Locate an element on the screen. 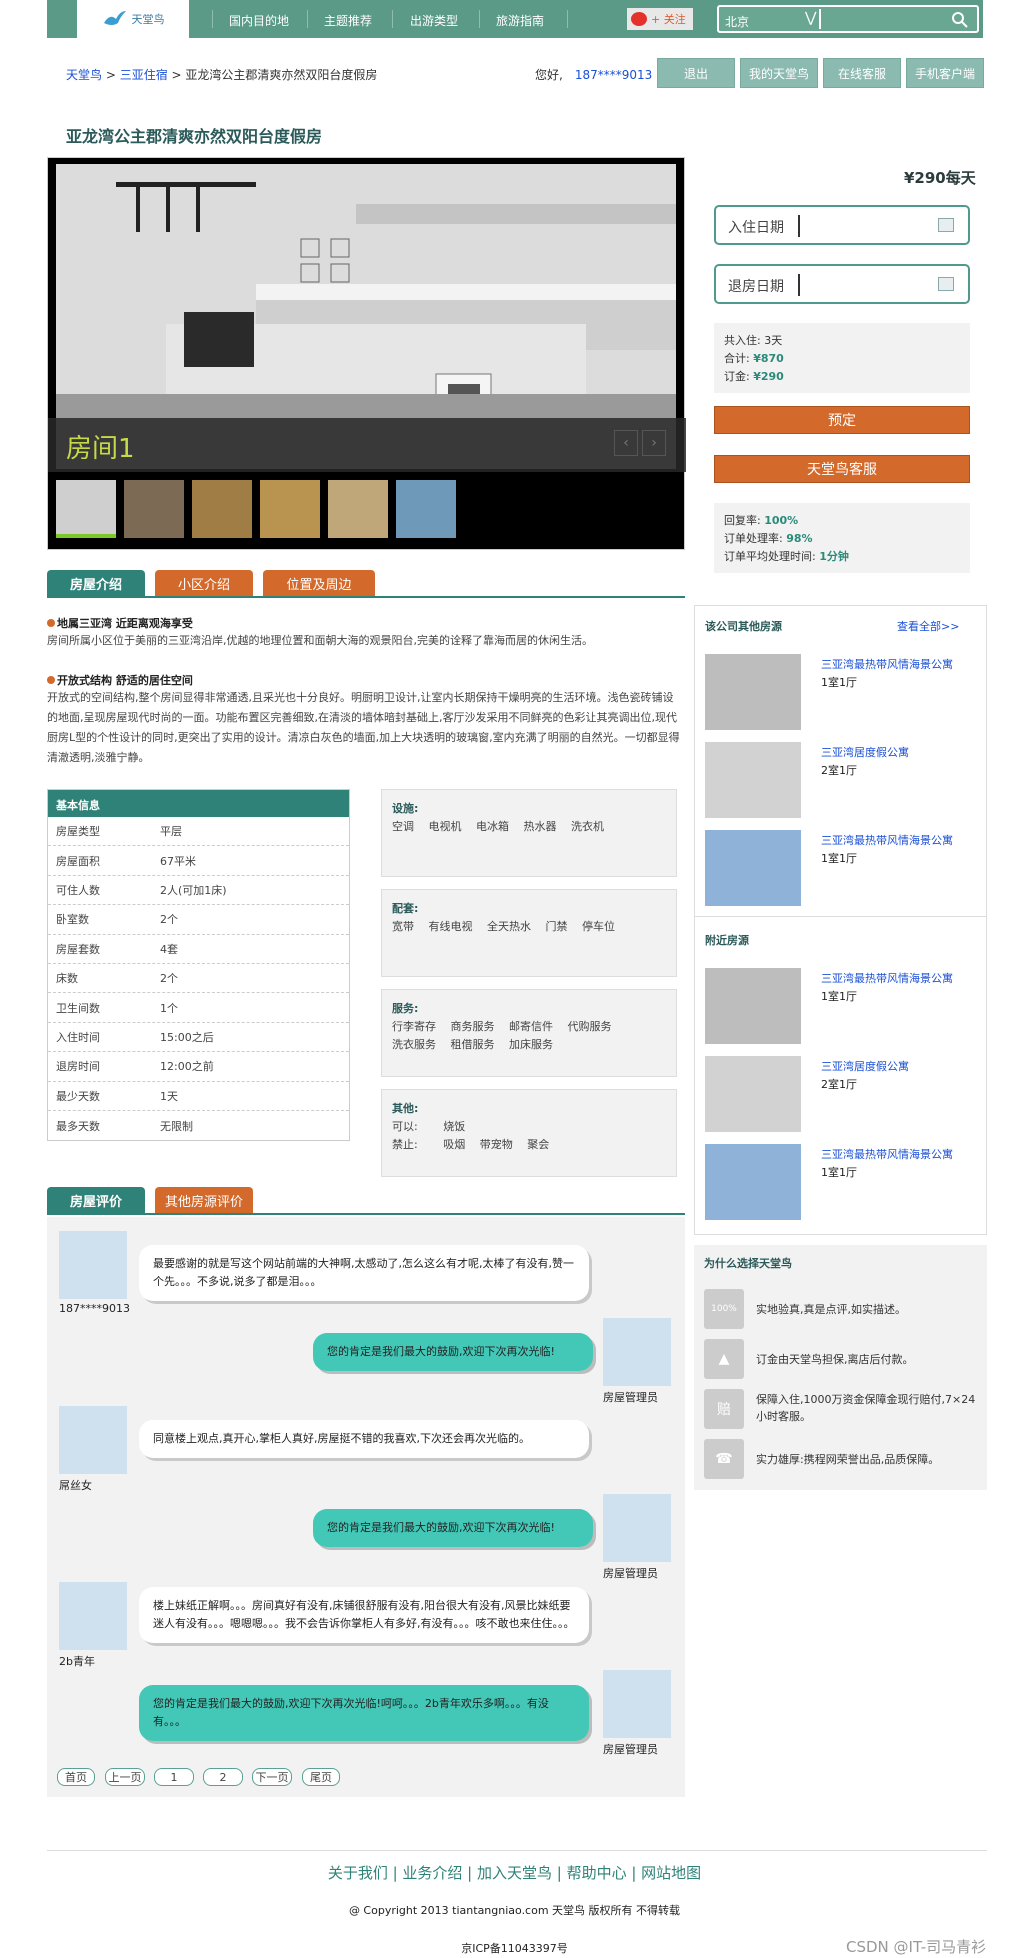 This screenshot has height=1958, width=1029. info-value: 67平米 is located at coordinates (178, 861).